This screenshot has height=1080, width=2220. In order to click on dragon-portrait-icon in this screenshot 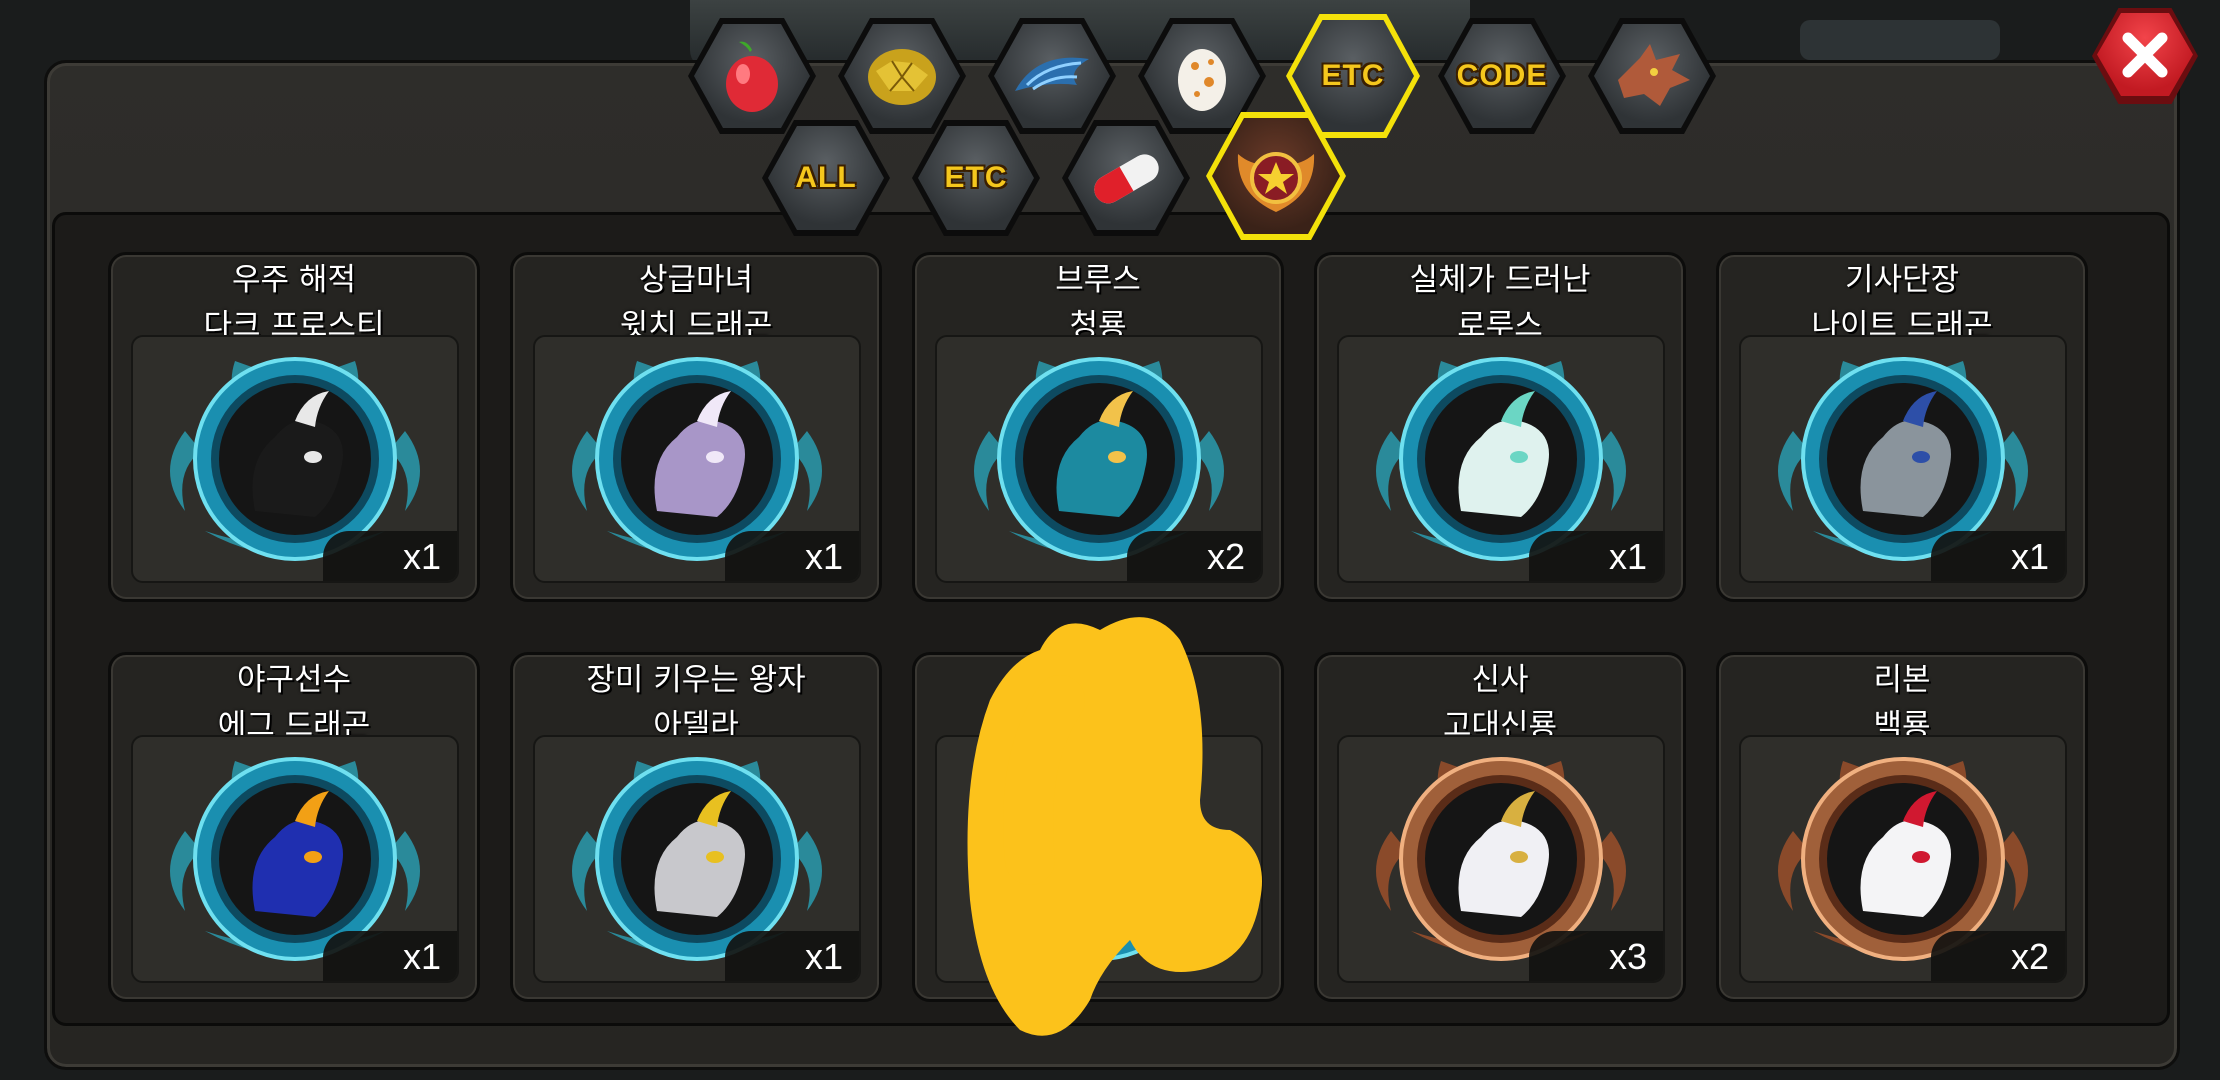, I will do `click(1099, 859)`.